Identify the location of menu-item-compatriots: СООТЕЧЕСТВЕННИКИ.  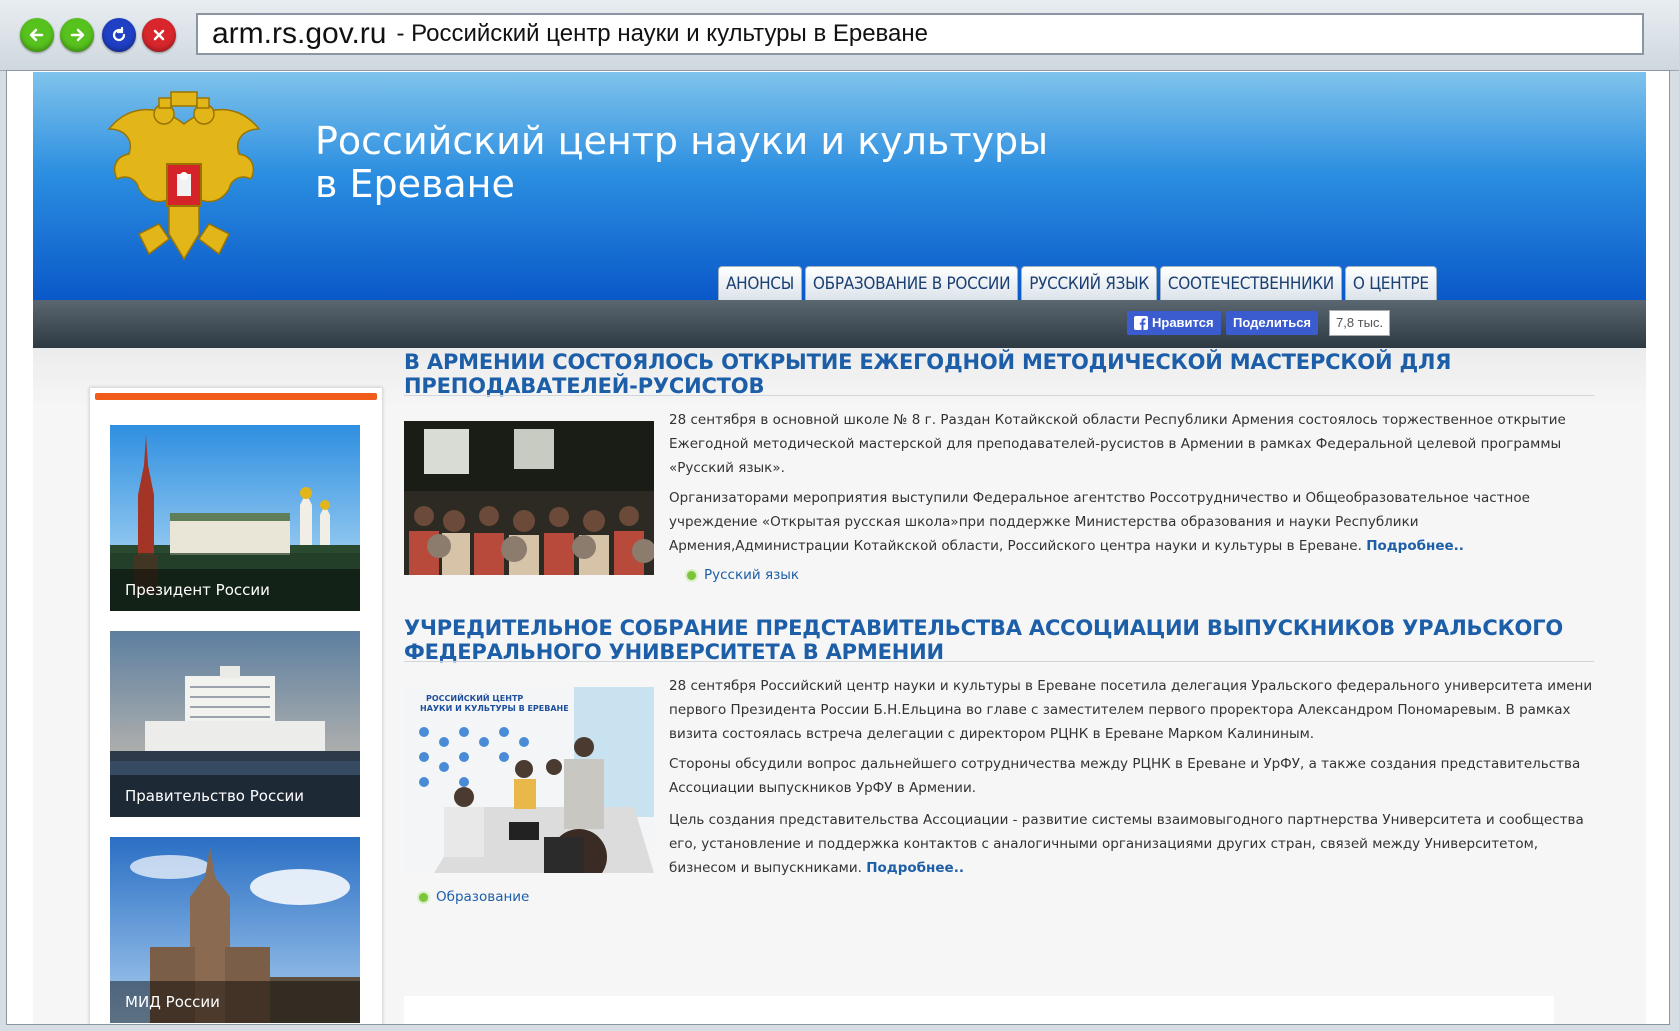
(1250, 283).